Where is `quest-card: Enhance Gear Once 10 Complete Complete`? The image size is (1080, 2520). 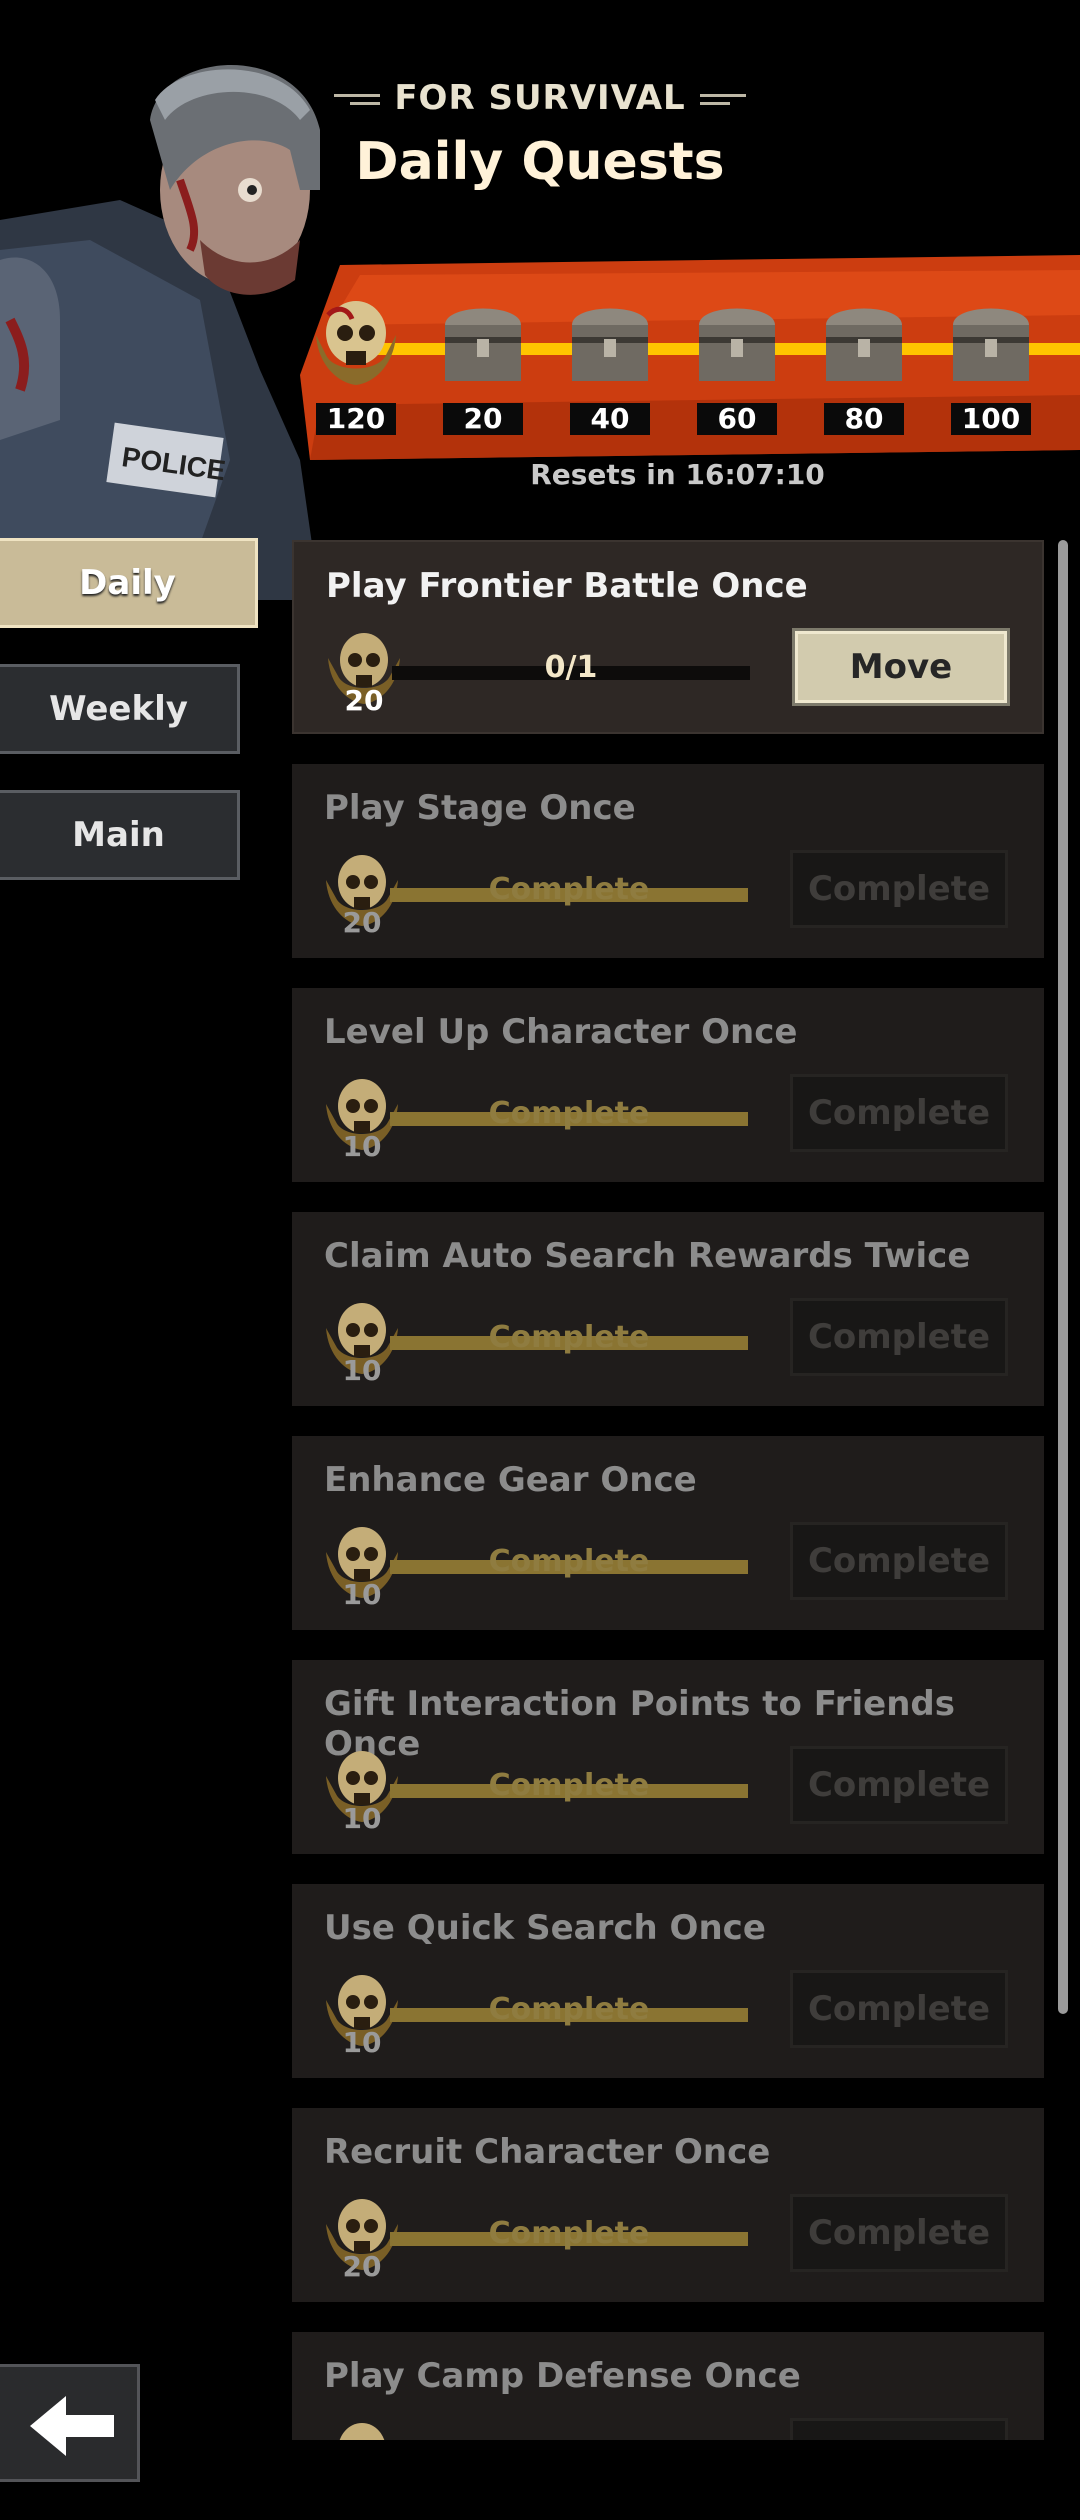 quest-card: Enhance Gear Once 10 Complete Complete is located at coordinates (668, 1533).